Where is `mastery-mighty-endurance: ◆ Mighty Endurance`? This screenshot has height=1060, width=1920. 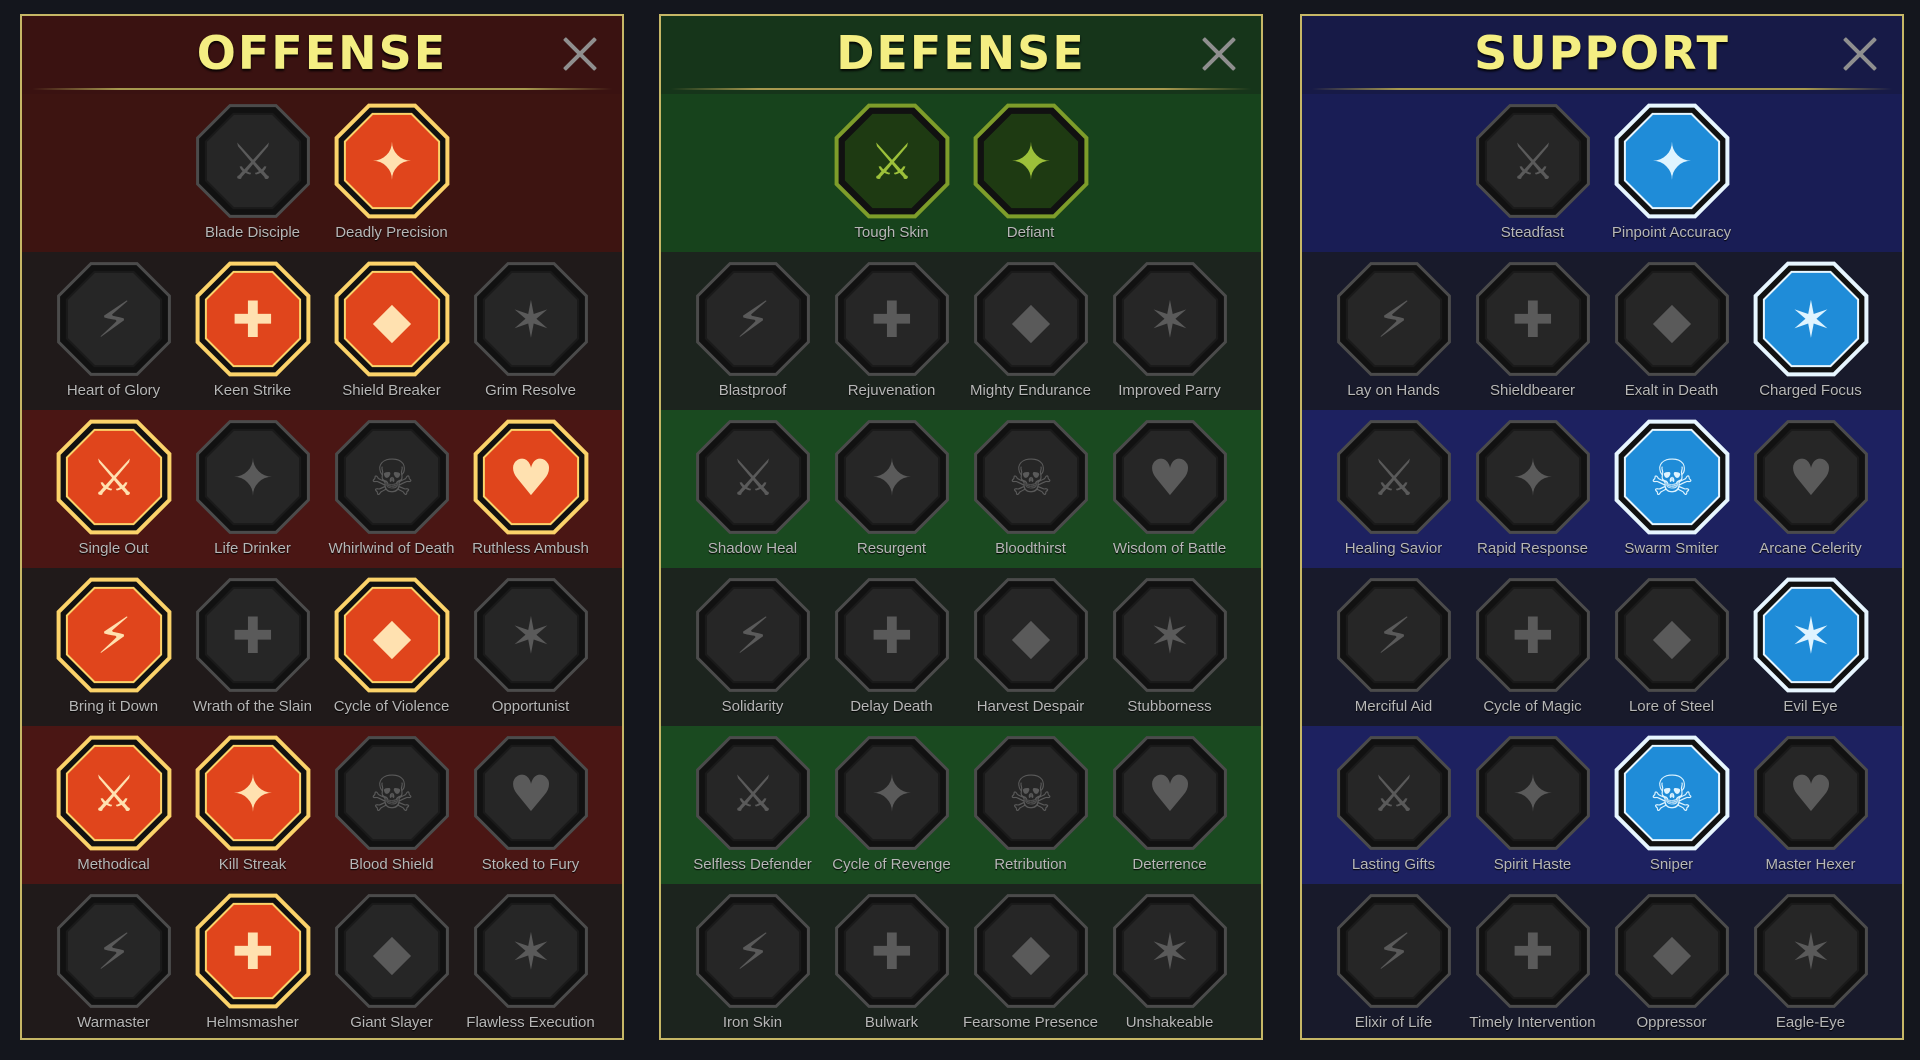 mastery-mighty-endurance: ◆ Mighty Endurance is located at coordinates (1030, 328).